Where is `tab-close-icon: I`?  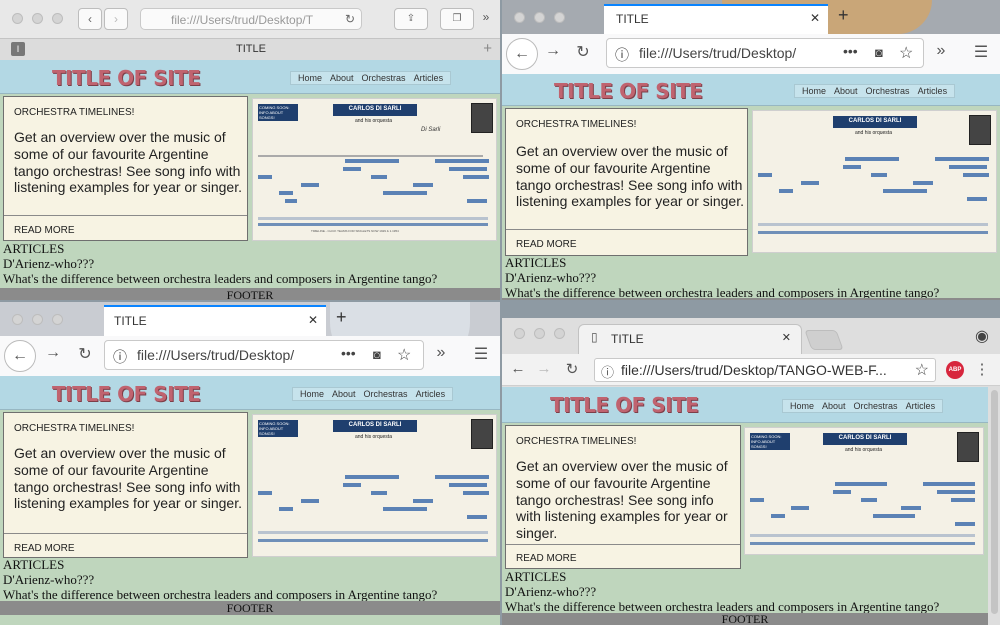
tab-close-icon: I is located at coordinates (18, 49).